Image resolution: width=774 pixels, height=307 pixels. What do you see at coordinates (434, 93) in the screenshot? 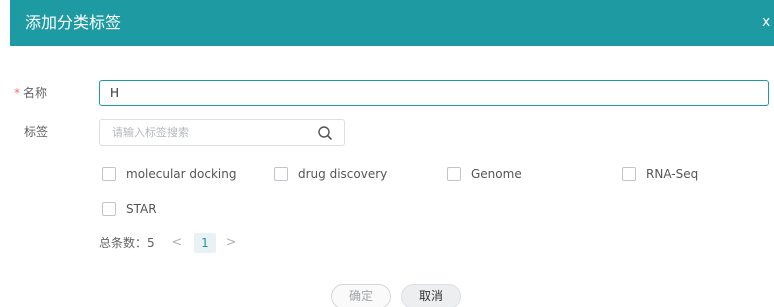
I see `name-input: H` at bounding box center [434, 93].